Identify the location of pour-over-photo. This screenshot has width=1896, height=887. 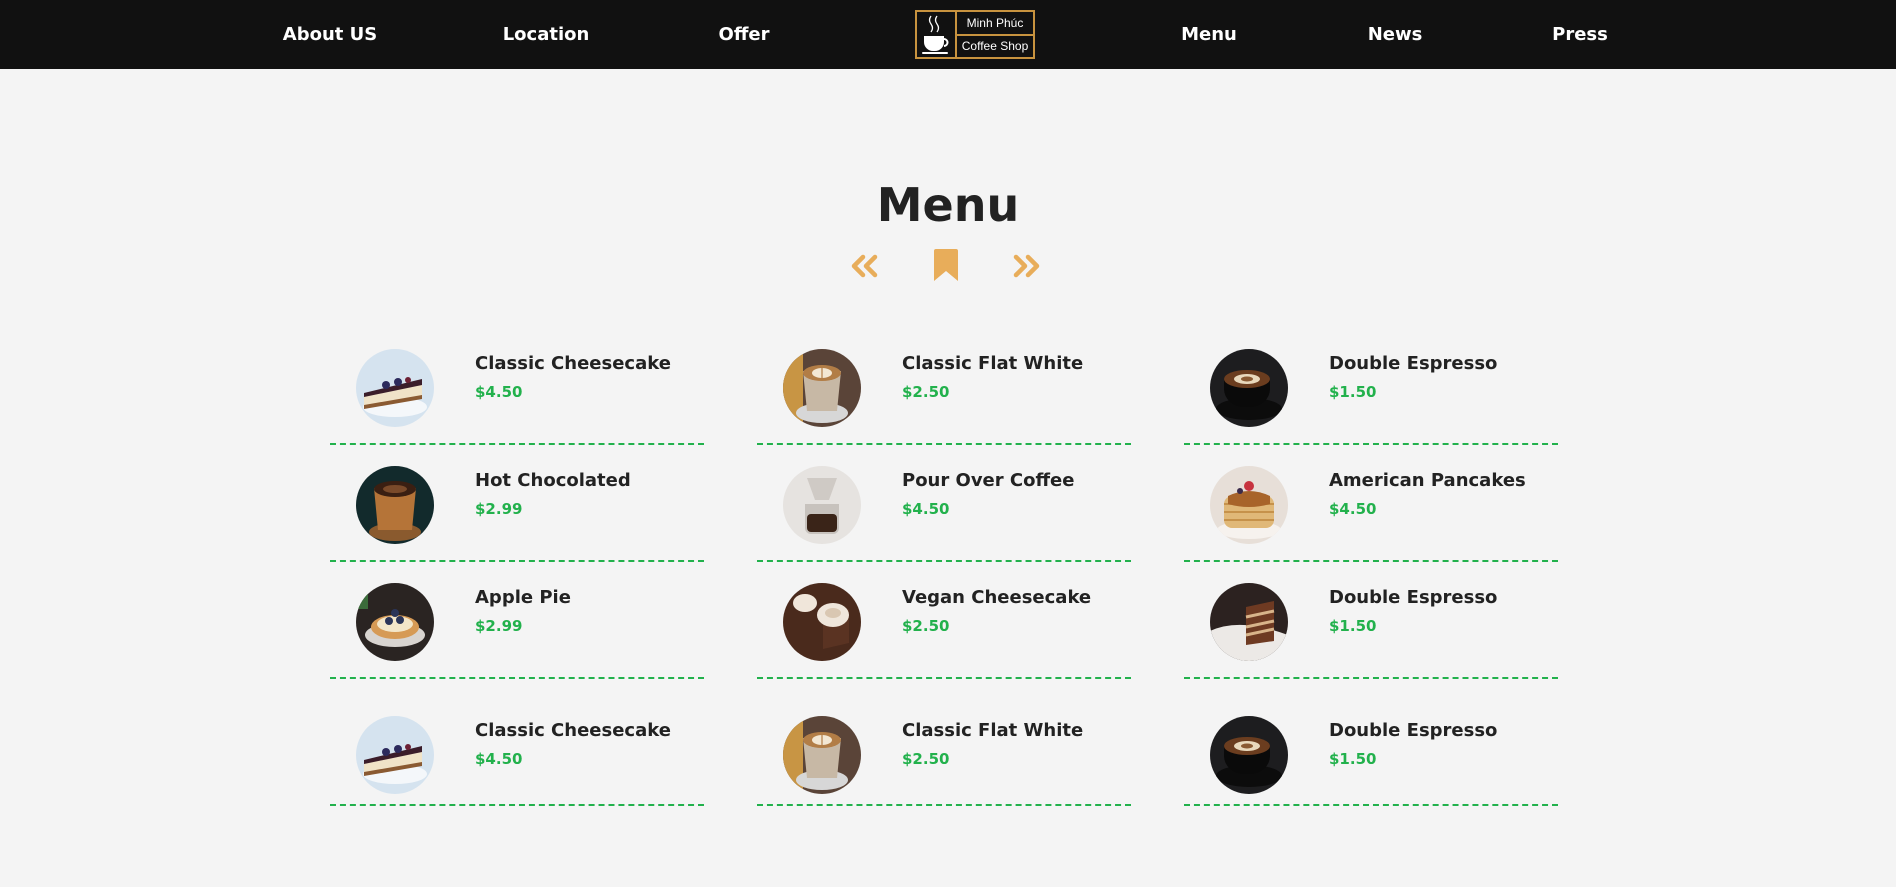
(822, 505).